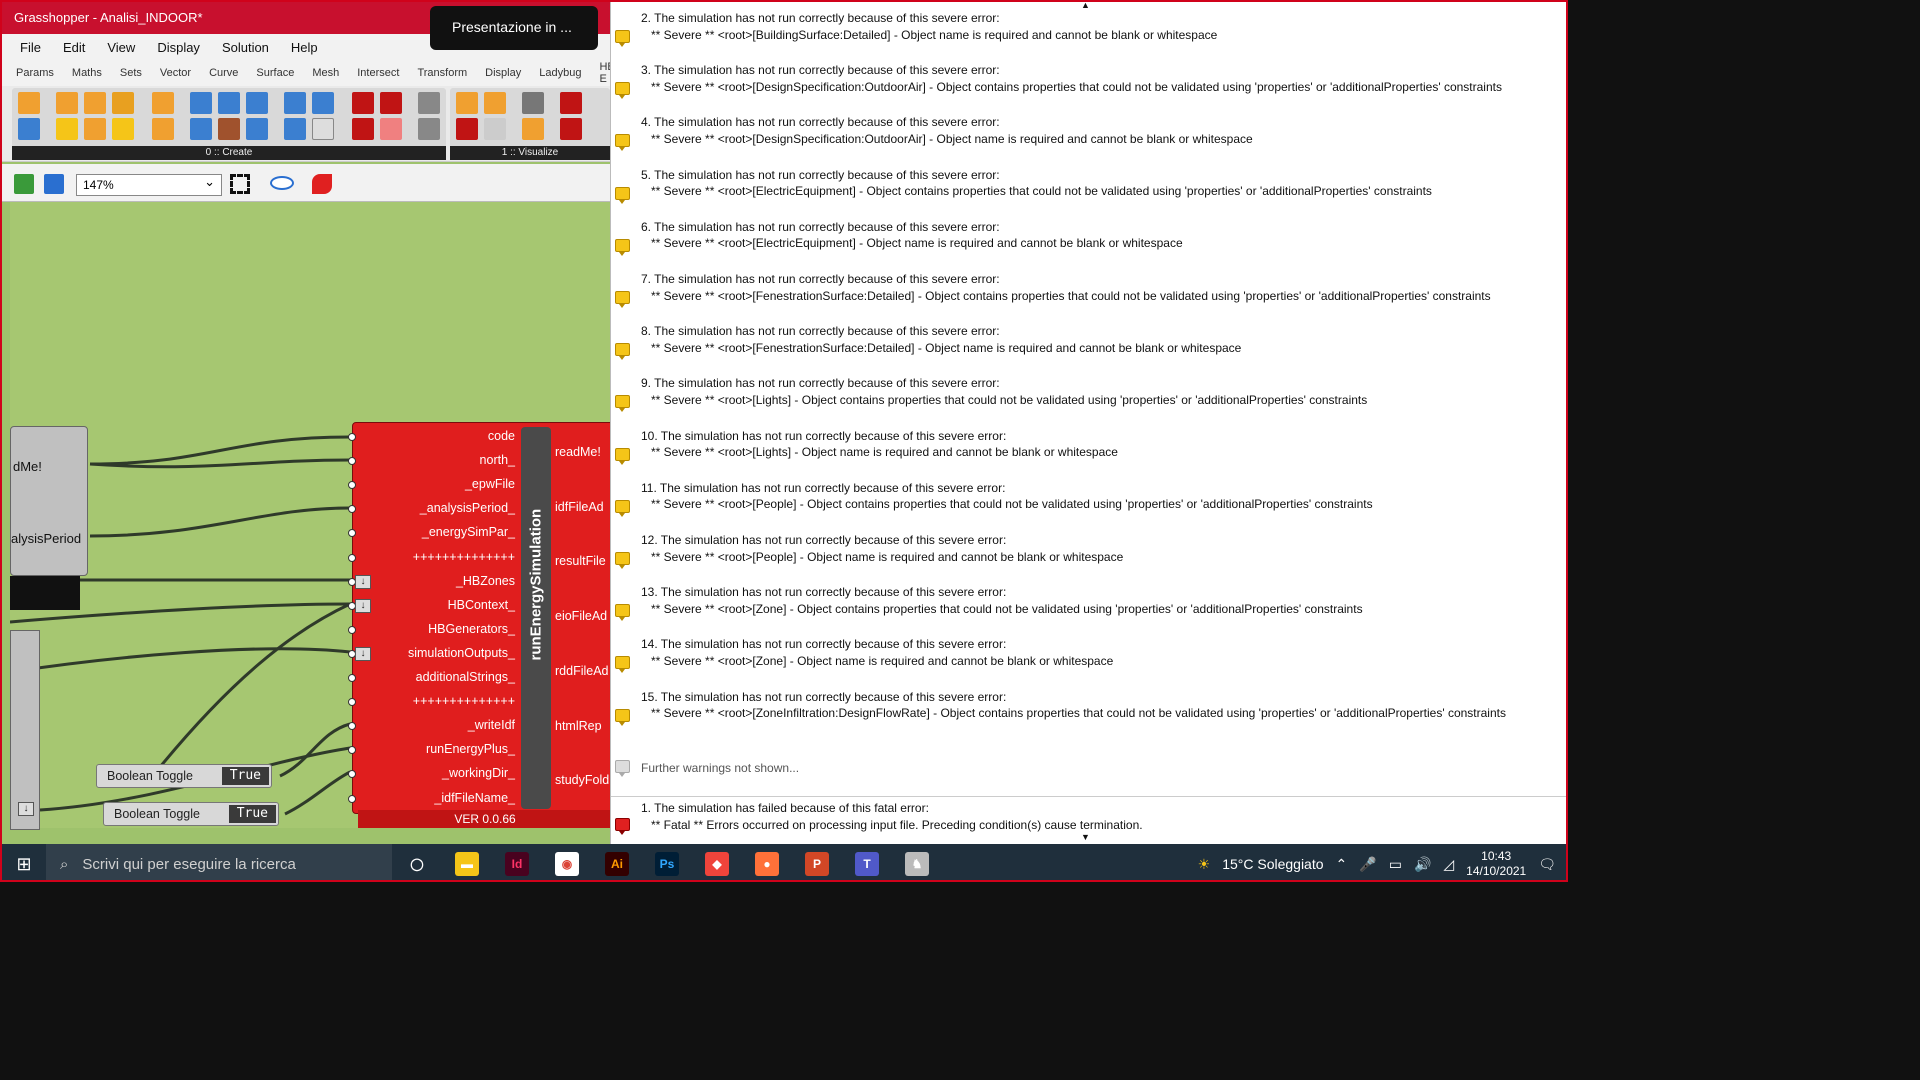 This screenshot has width=1920, height=1080. Describe the element at coordinates (578, 726) in the screenshot. I see `output-port-label: htmlRep` at that location.